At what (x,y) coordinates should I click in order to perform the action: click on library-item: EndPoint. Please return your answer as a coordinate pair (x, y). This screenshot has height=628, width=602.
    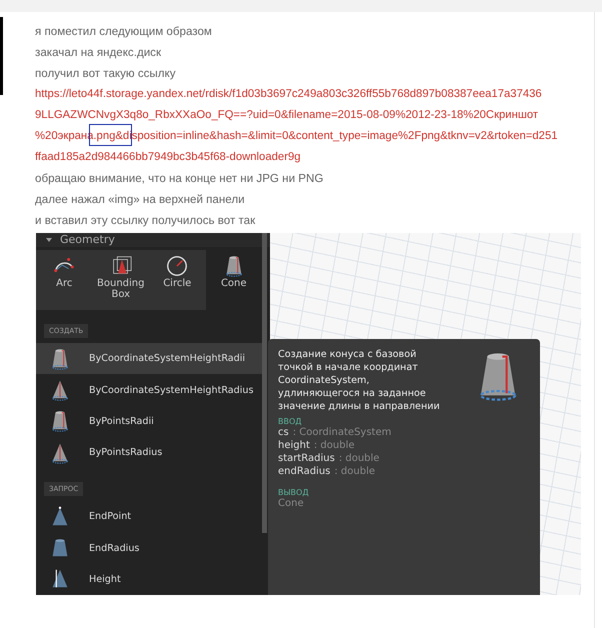
    Looking at the image, I should click on (149, 516).